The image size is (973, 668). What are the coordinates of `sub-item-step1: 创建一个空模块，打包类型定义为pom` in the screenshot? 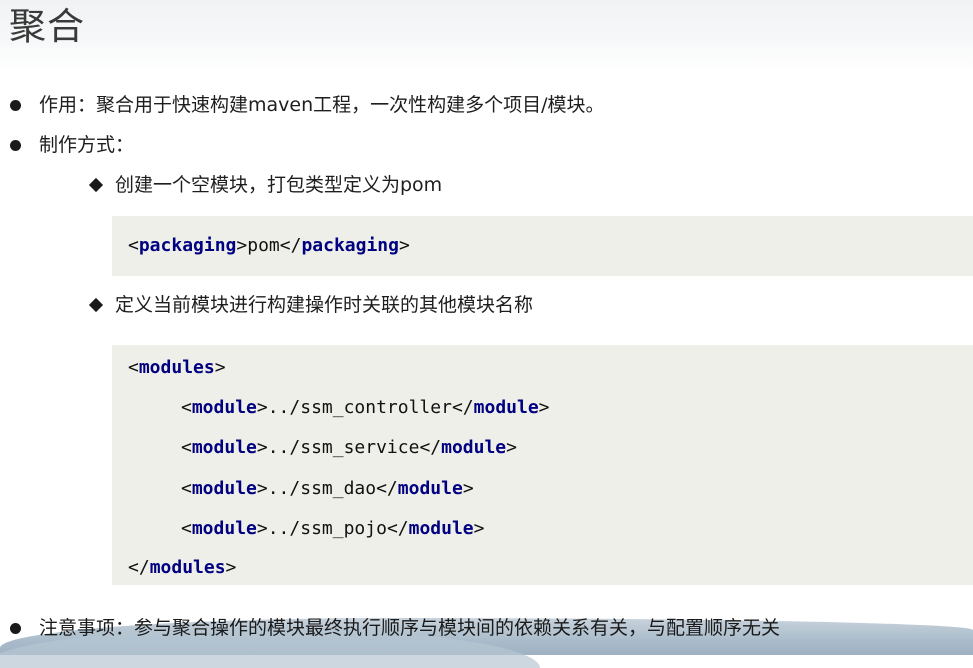 It's located at (265, 185).